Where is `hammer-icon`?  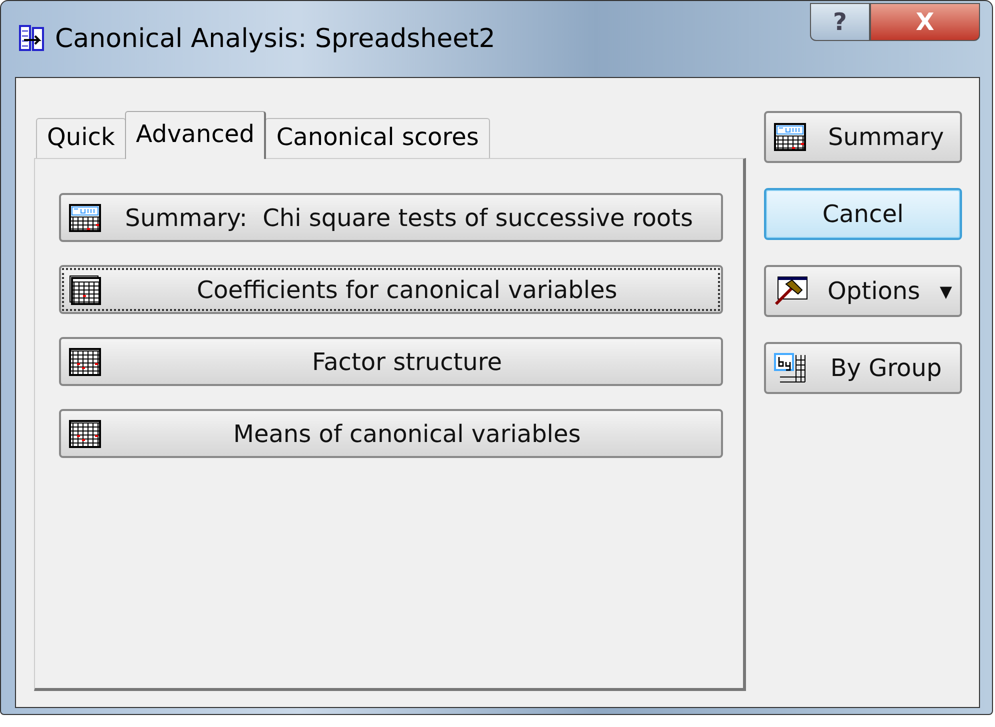 hammer-icon is located at coordinates (791, 291).